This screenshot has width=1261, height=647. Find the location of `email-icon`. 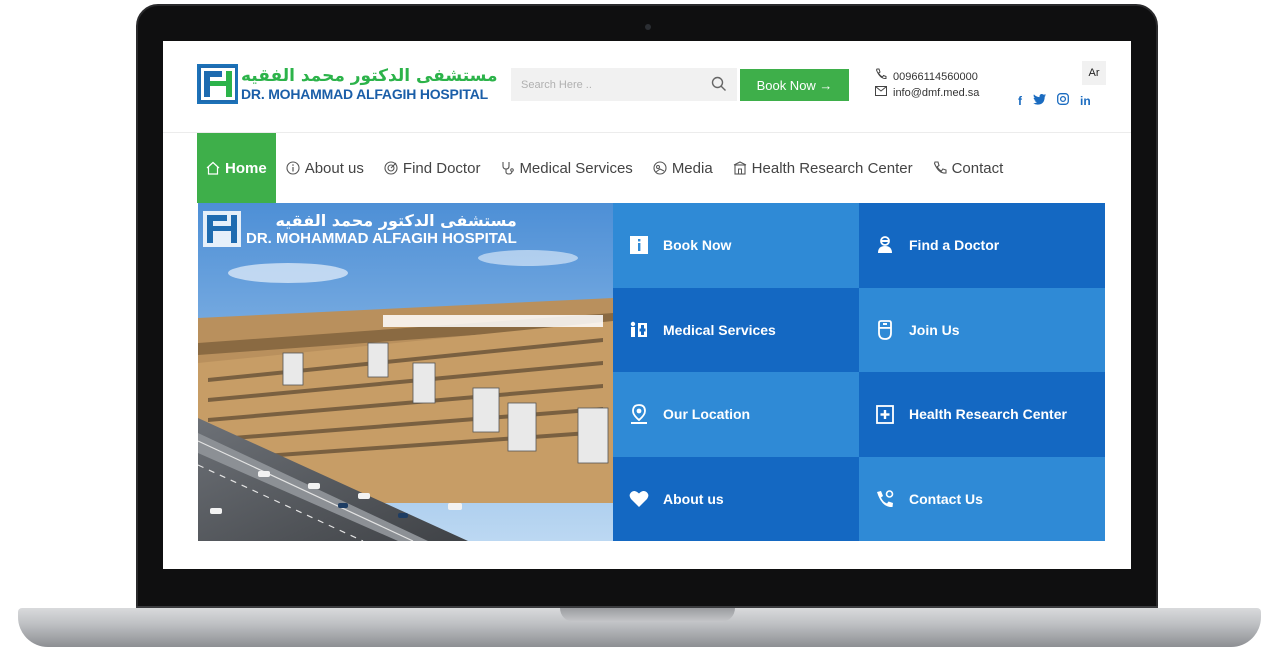

email-icon is located at coordinates (881, 93).